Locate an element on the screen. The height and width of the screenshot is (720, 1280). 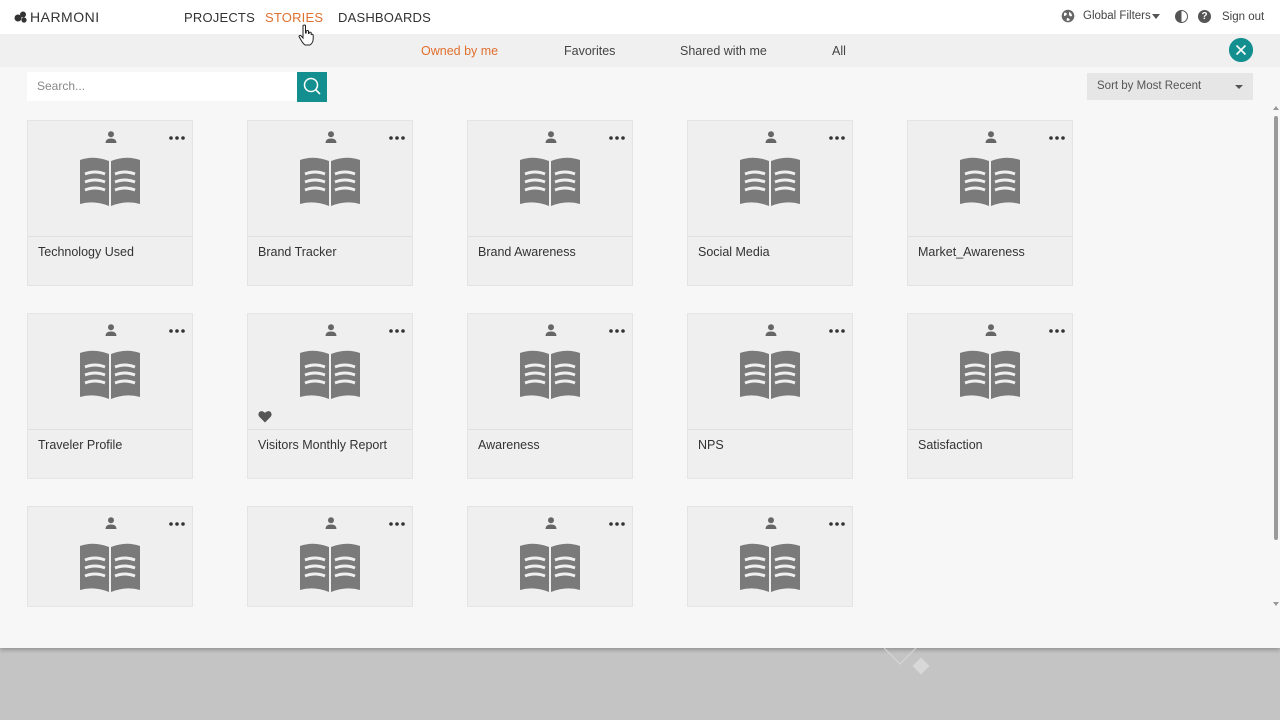
logo: HARMONI is located at coordinates (57, 17).